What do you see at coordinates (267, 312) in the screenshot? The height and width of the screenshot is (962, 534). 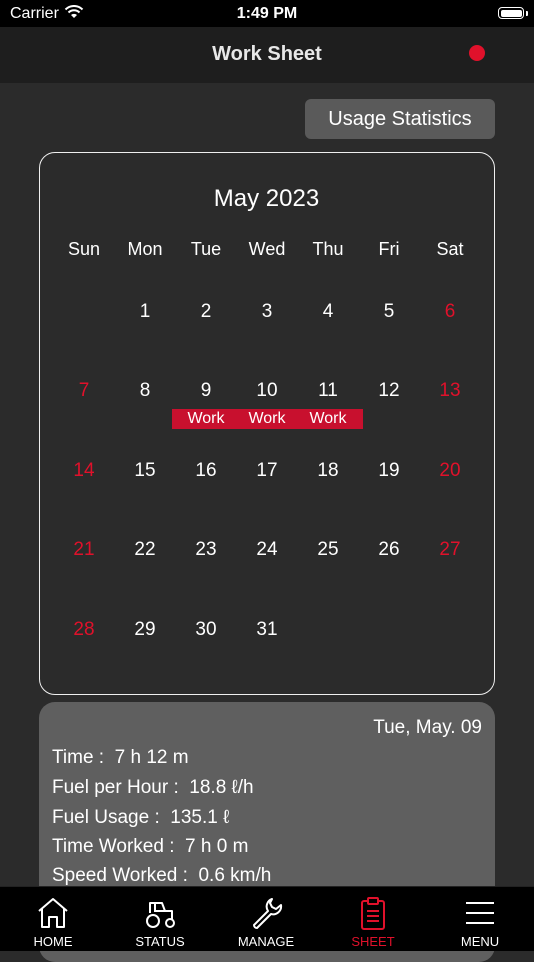 I see `calendar-day: 3` at bounding box center [267, 312].